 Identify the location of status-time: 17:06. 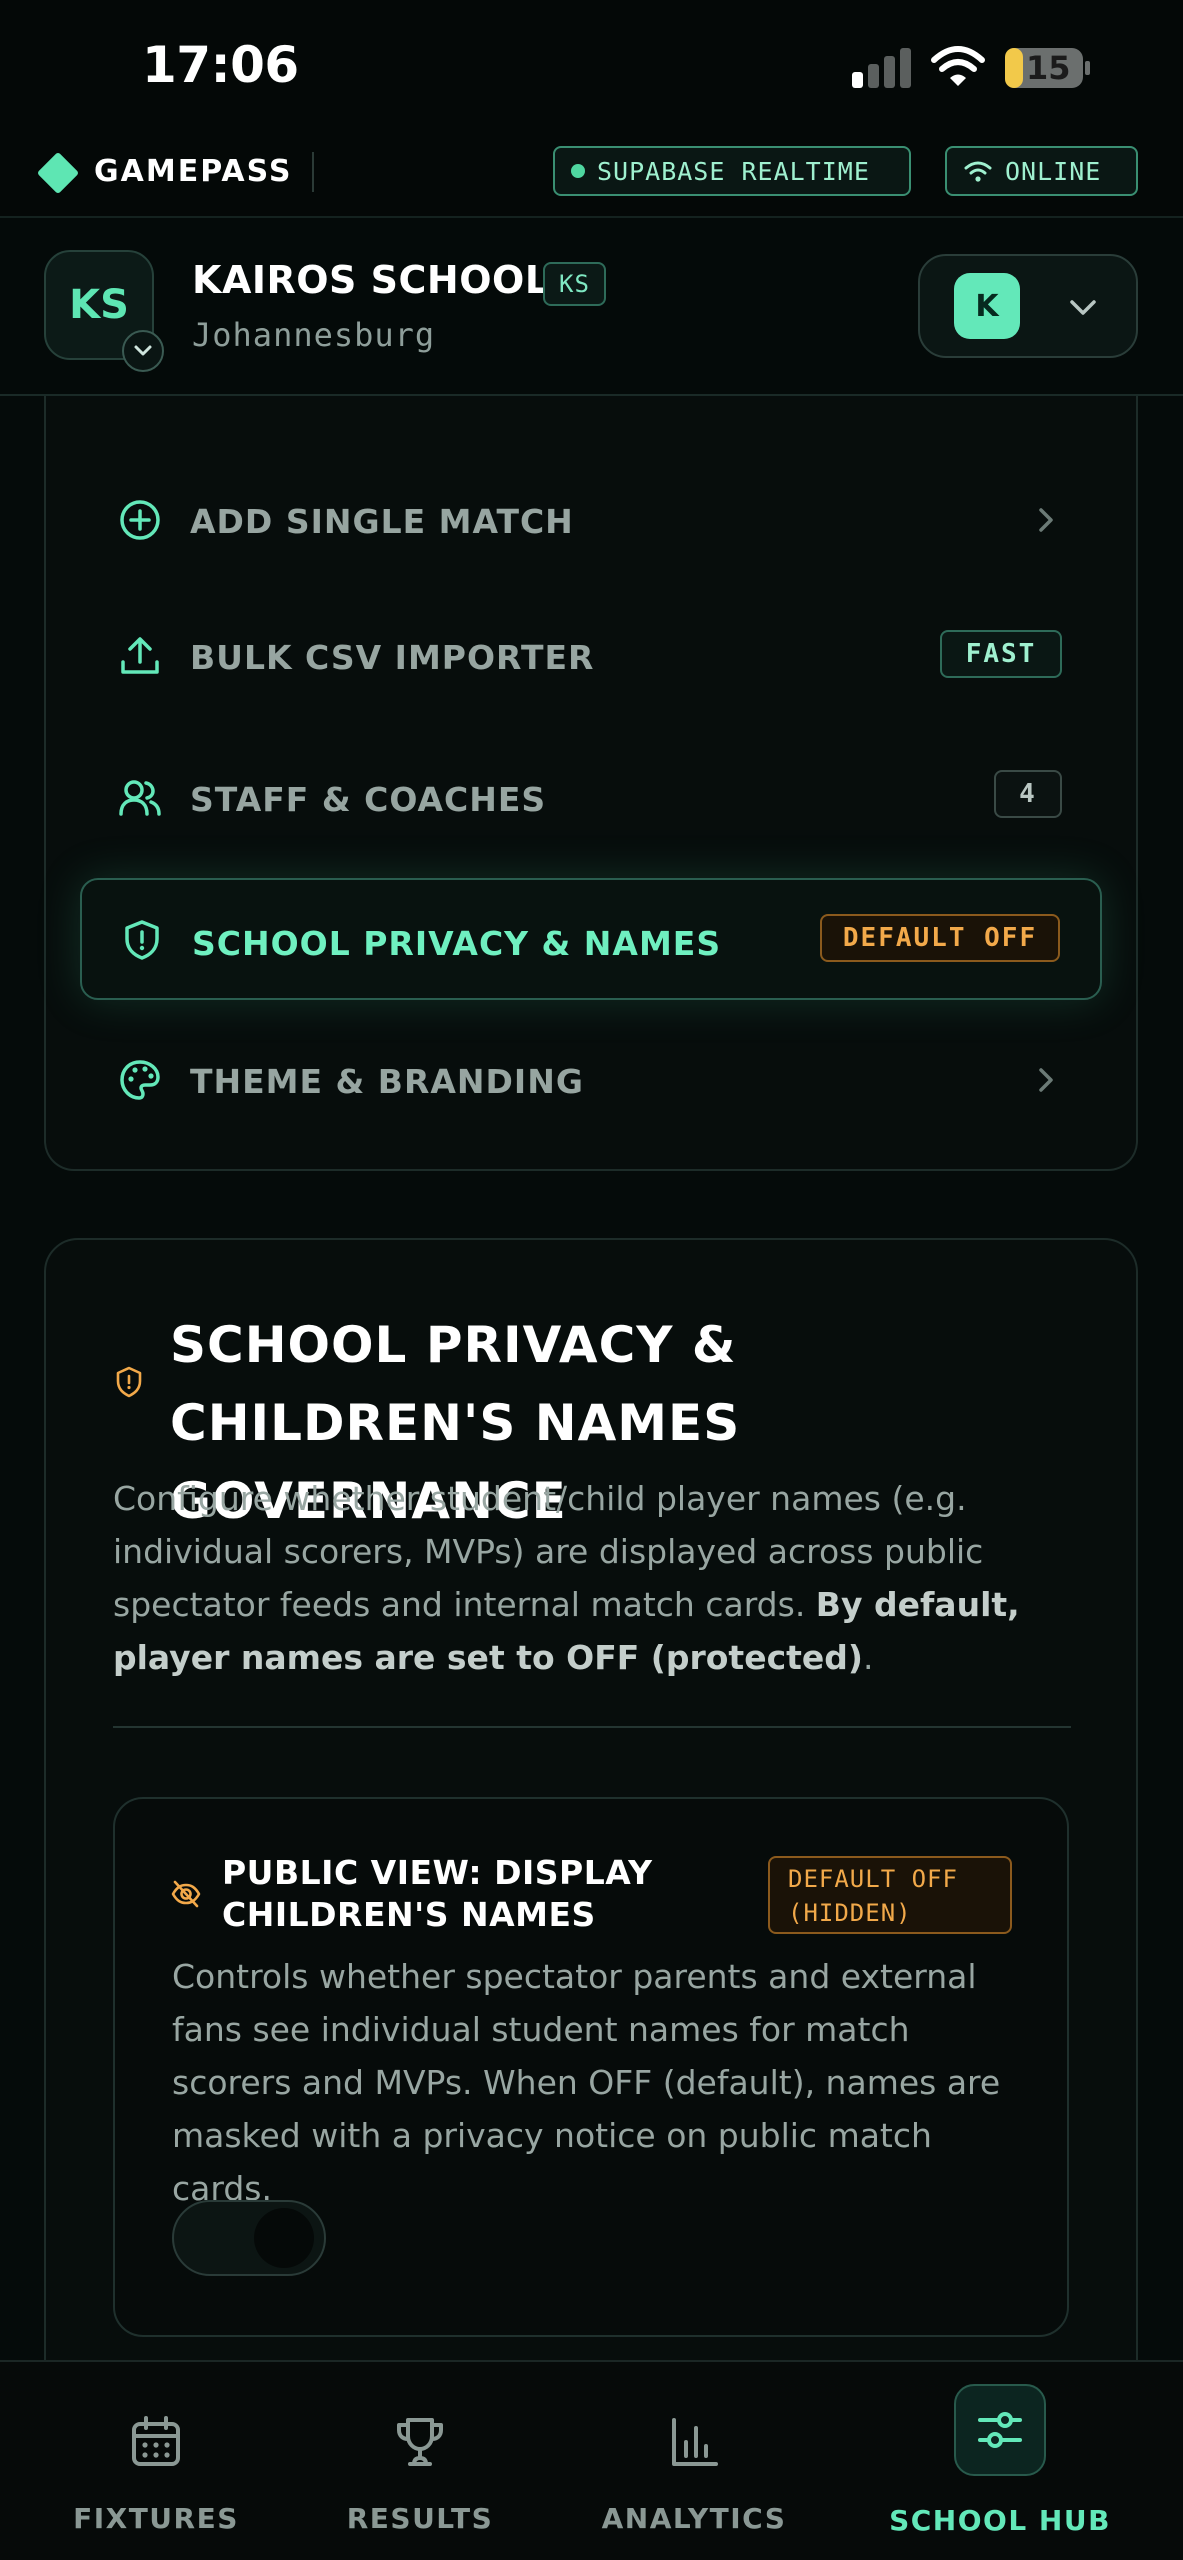
(220, 65).